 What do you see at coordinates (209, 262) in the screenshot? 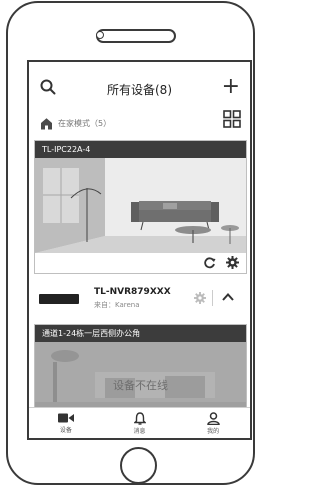
I see `refresh-icon` at bounding box center [209, 262].